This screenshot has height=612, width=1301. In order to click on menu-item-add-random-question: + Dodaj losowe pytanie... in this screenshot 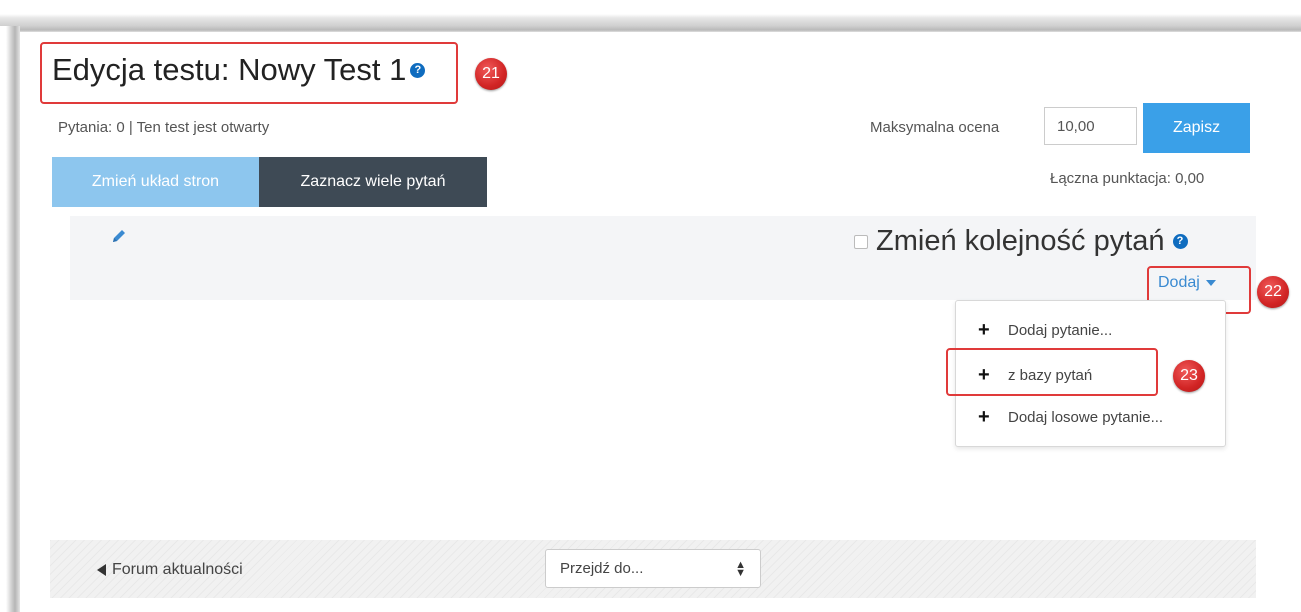, I will do `click(1071, 417)`.